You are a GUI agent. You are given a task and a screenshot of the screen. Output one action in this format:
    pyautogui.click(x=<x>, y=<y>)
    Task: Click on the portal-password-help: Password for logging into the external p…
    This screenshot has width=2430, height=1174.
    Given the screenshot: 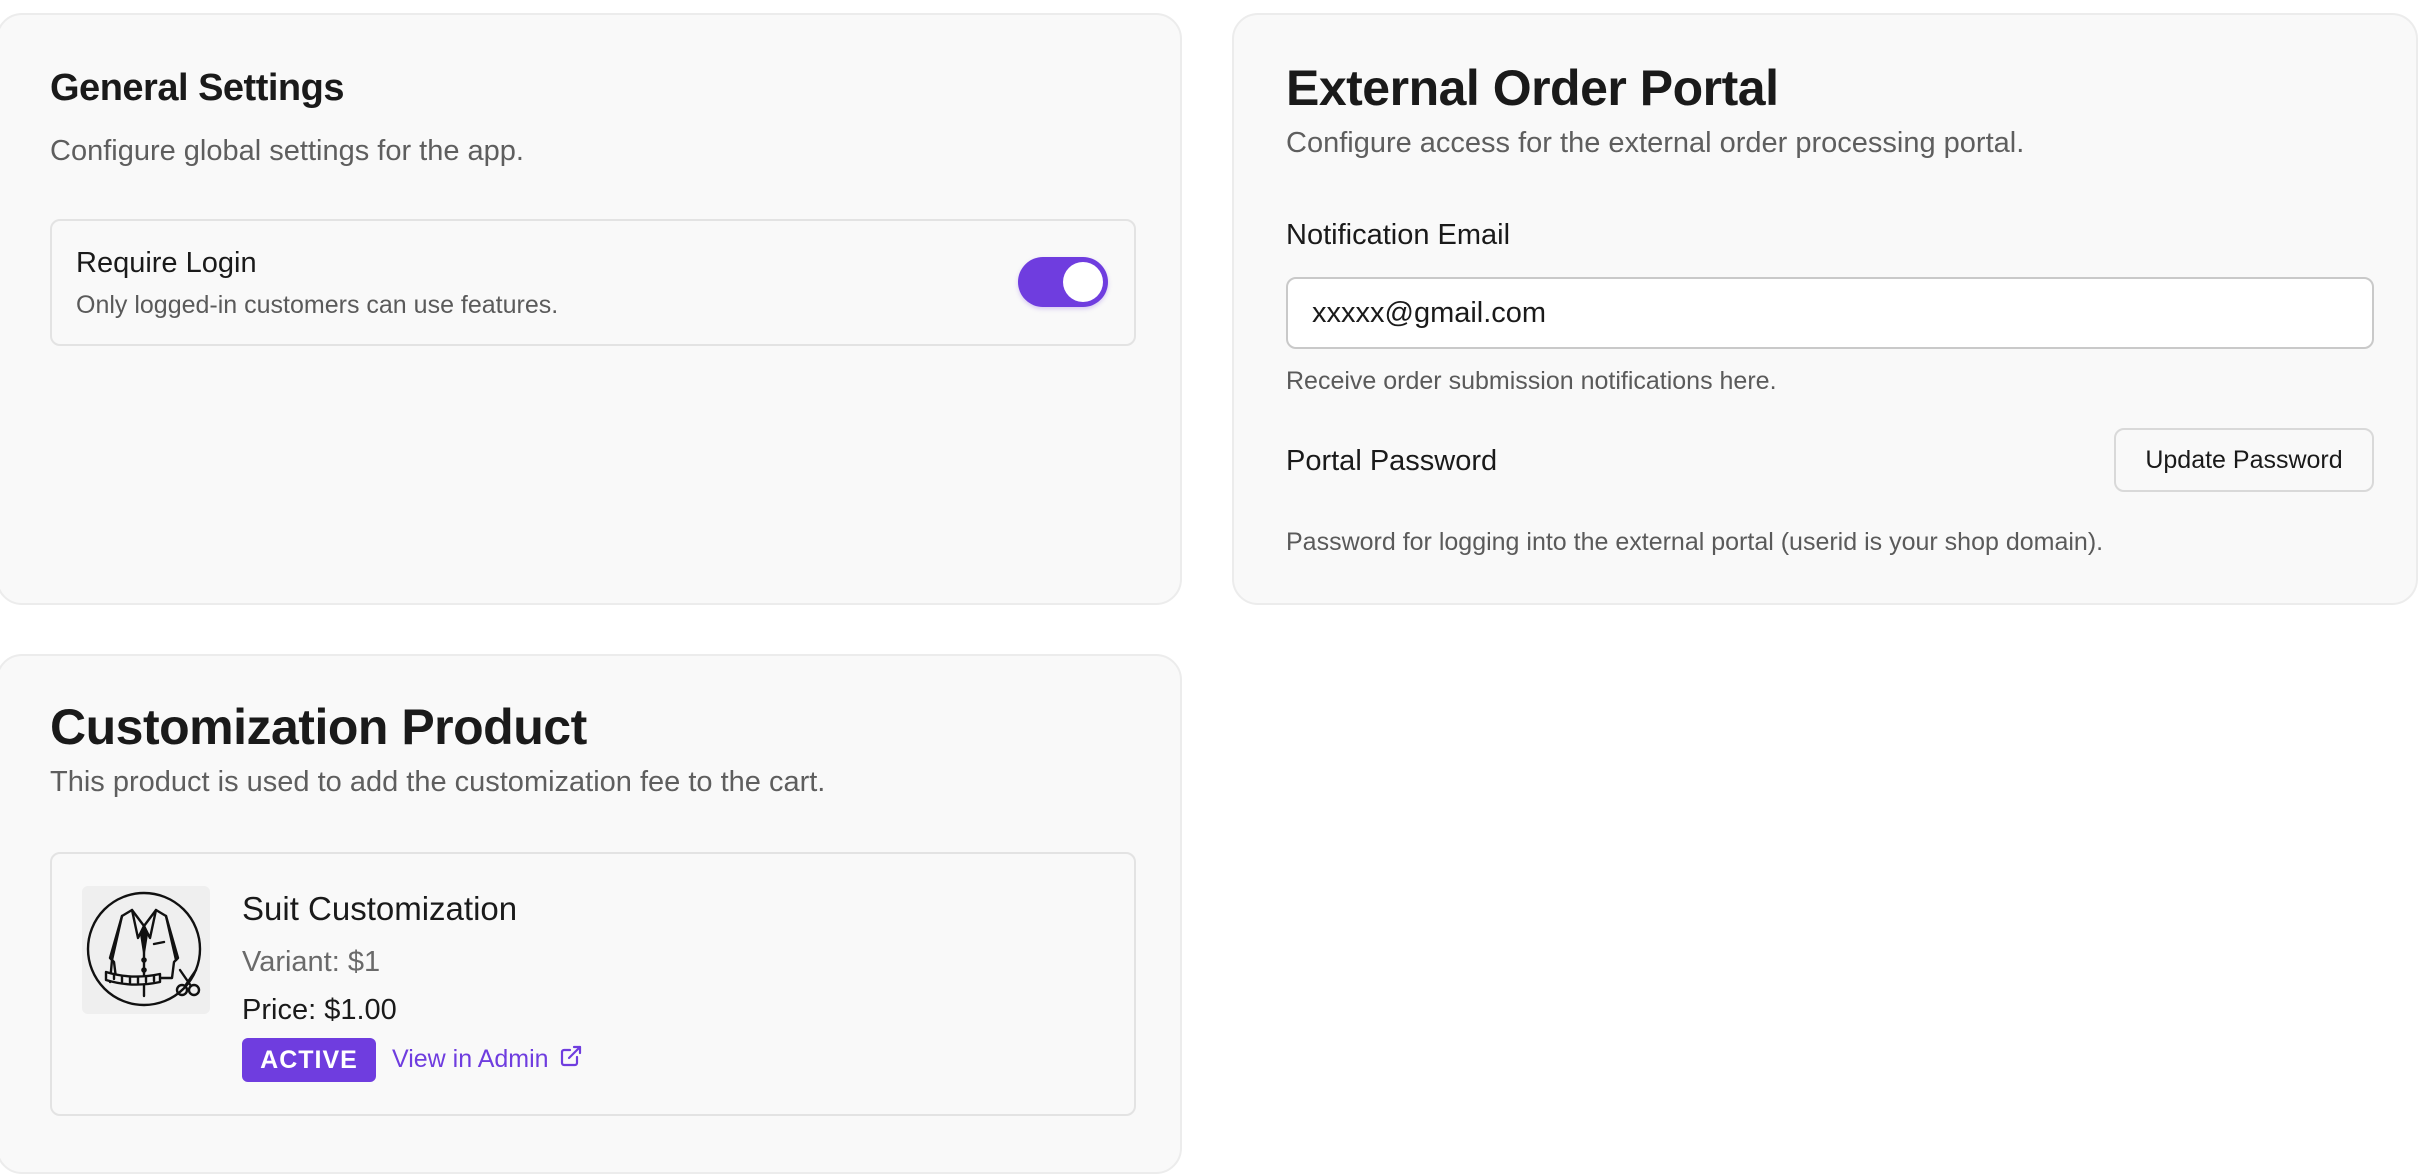 What is the action you would take?
    pyautogui.click(x=1695, y=542)
    